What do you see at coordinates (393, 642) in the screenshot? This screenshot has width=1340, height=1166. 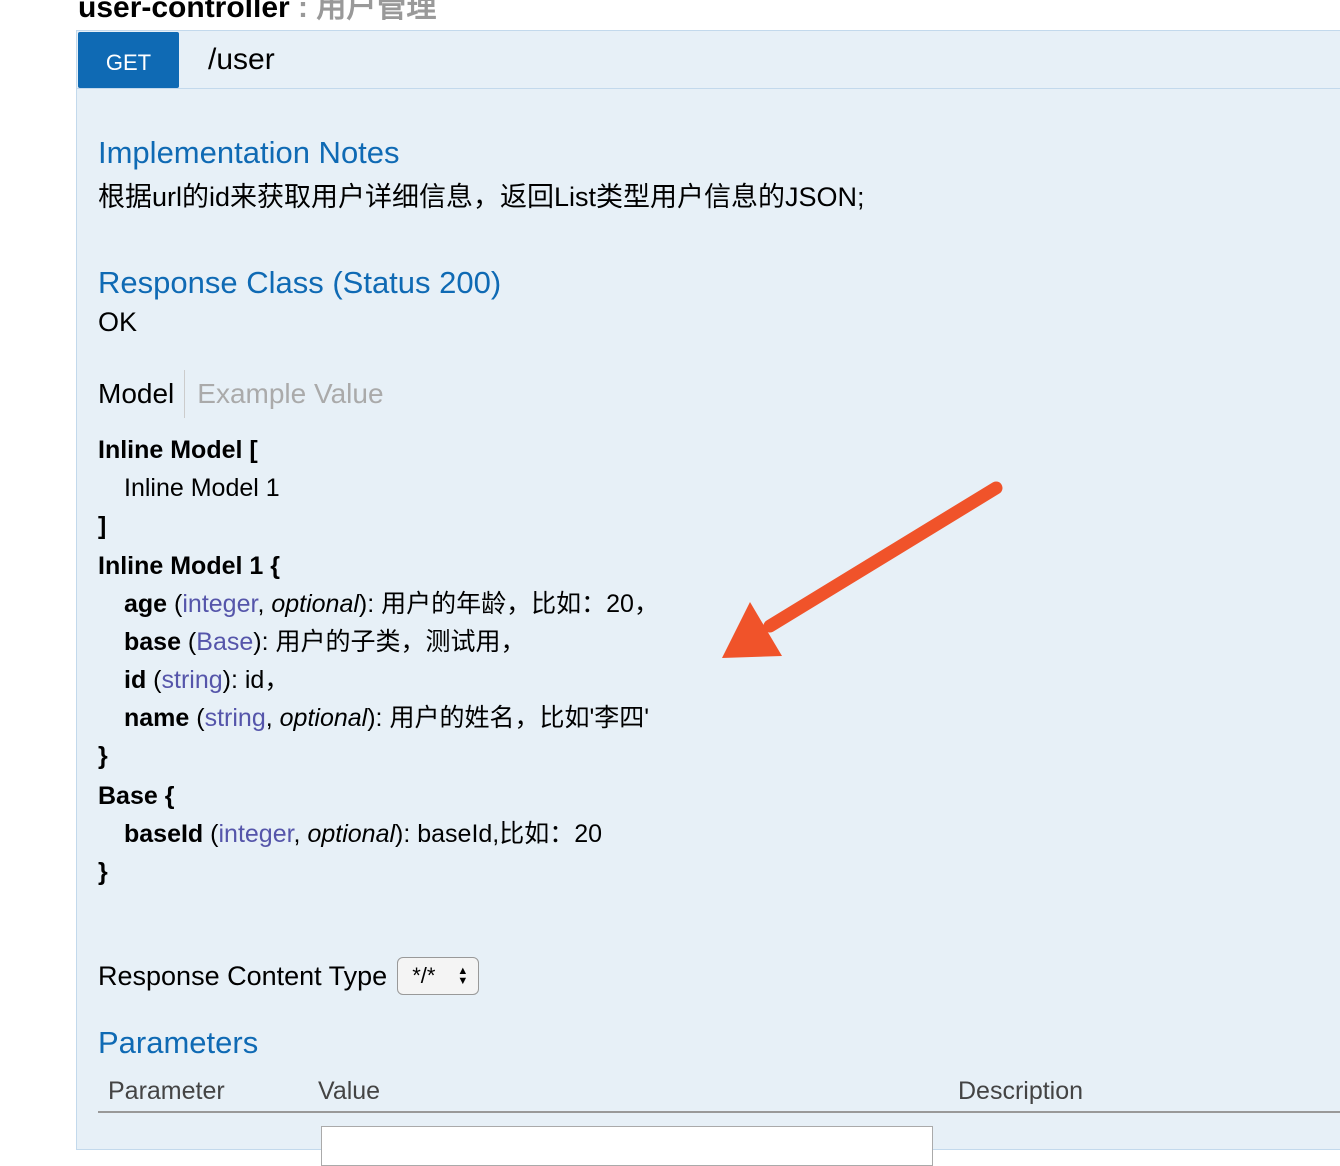 I see `property-description: : 用户的子类，测试用，` at bounding box center [393, 642].